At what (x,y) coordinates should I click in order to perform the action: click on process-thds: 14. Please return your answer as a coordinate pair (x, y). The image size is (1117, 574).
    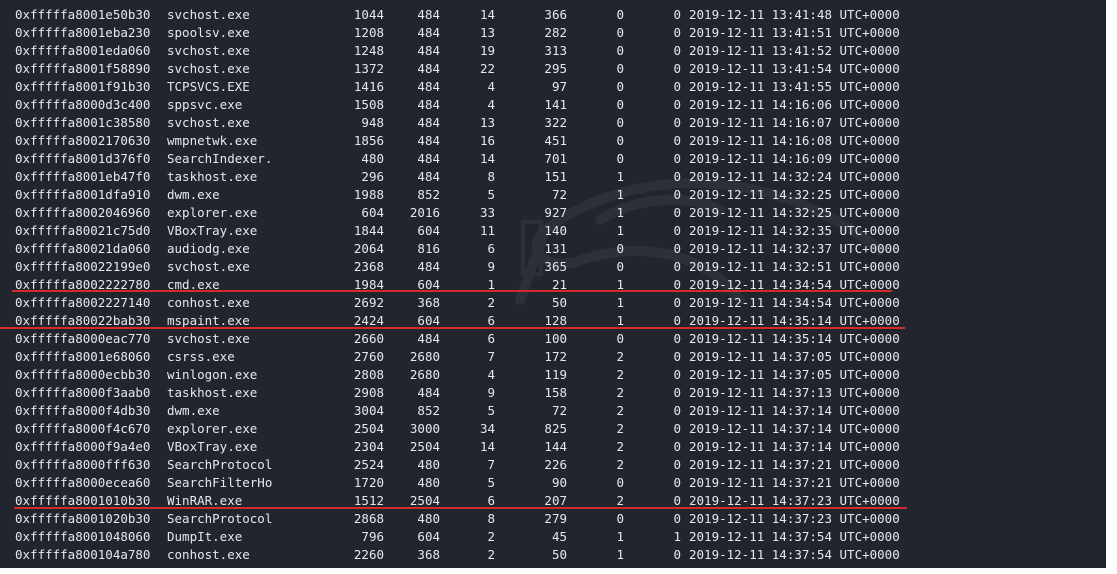
    Looking at the image, I should click on (487, 14).